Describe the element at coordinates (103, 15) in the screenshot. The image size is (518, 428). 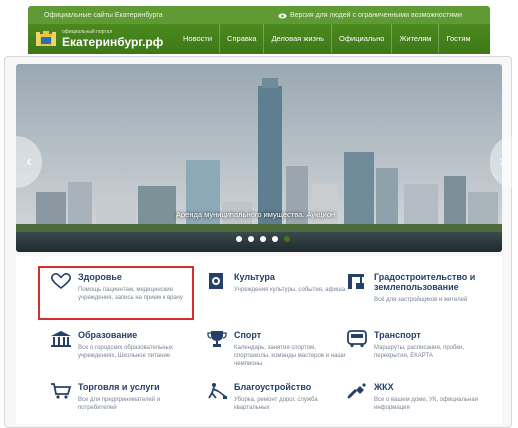
I see `official-sites-link: Официальные сайты Екатеринбурга` at that location.